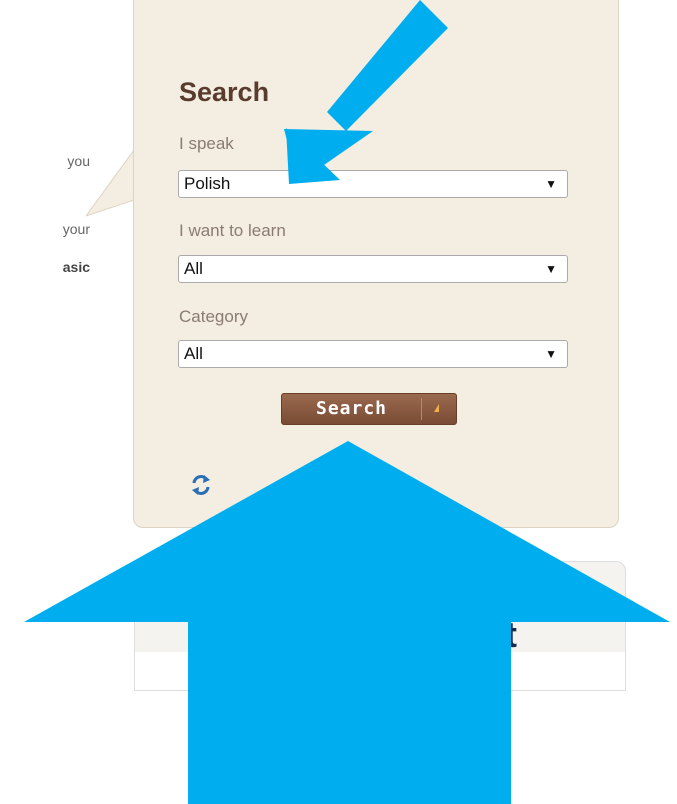 The width and height of the screenshot is (677, 804). Describe the element at coordinates (213, 316) in the screenshot. I see `category-label: Category` at that location.